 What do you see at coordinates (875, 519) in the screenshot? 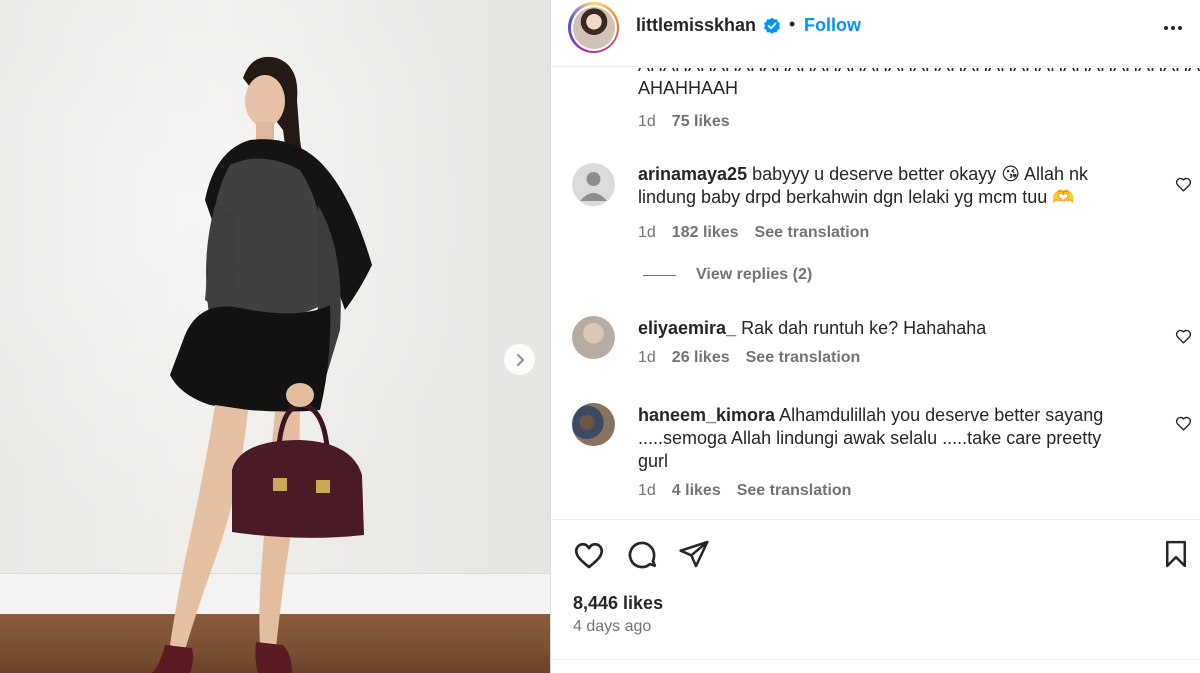
I see `actions-divider` at bounding box center [875, 519].